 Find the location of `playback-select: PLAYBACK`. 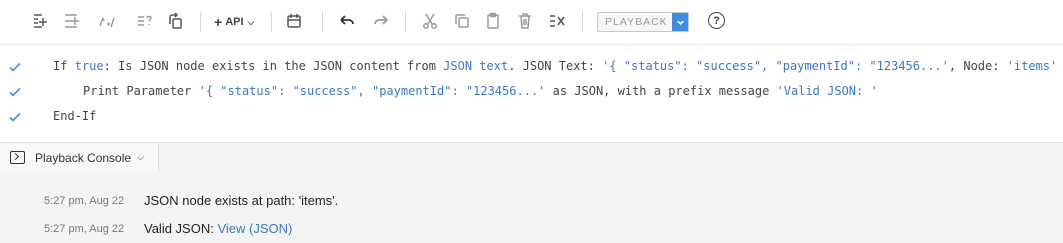

playback-select: PLAYBACK is located at coordinates (643, 22).